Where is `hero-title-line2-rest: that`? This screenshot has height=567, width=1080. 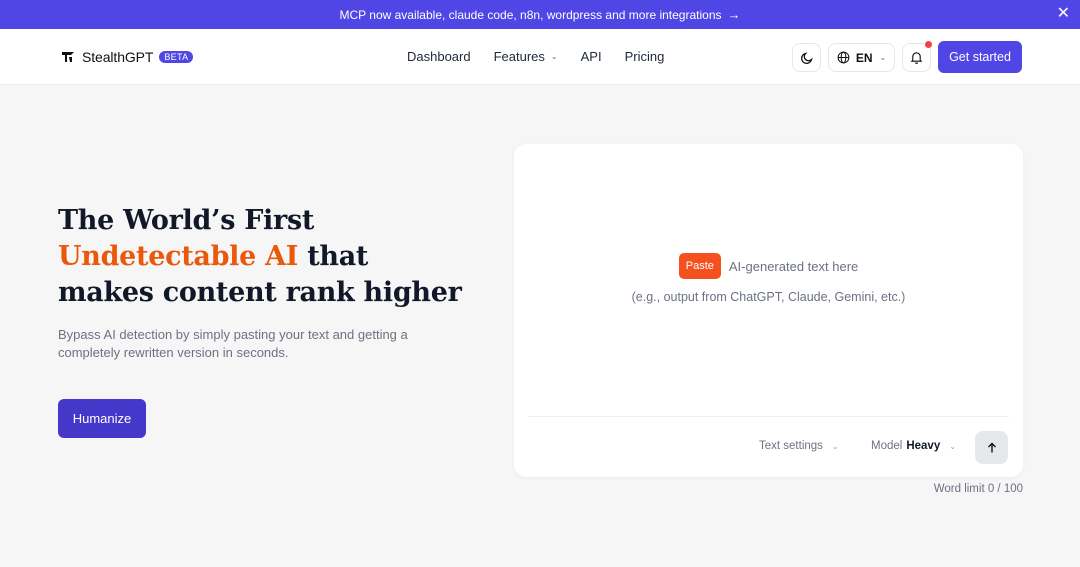 hero-title-line2-rest: that is located at coordinates (333, 256).